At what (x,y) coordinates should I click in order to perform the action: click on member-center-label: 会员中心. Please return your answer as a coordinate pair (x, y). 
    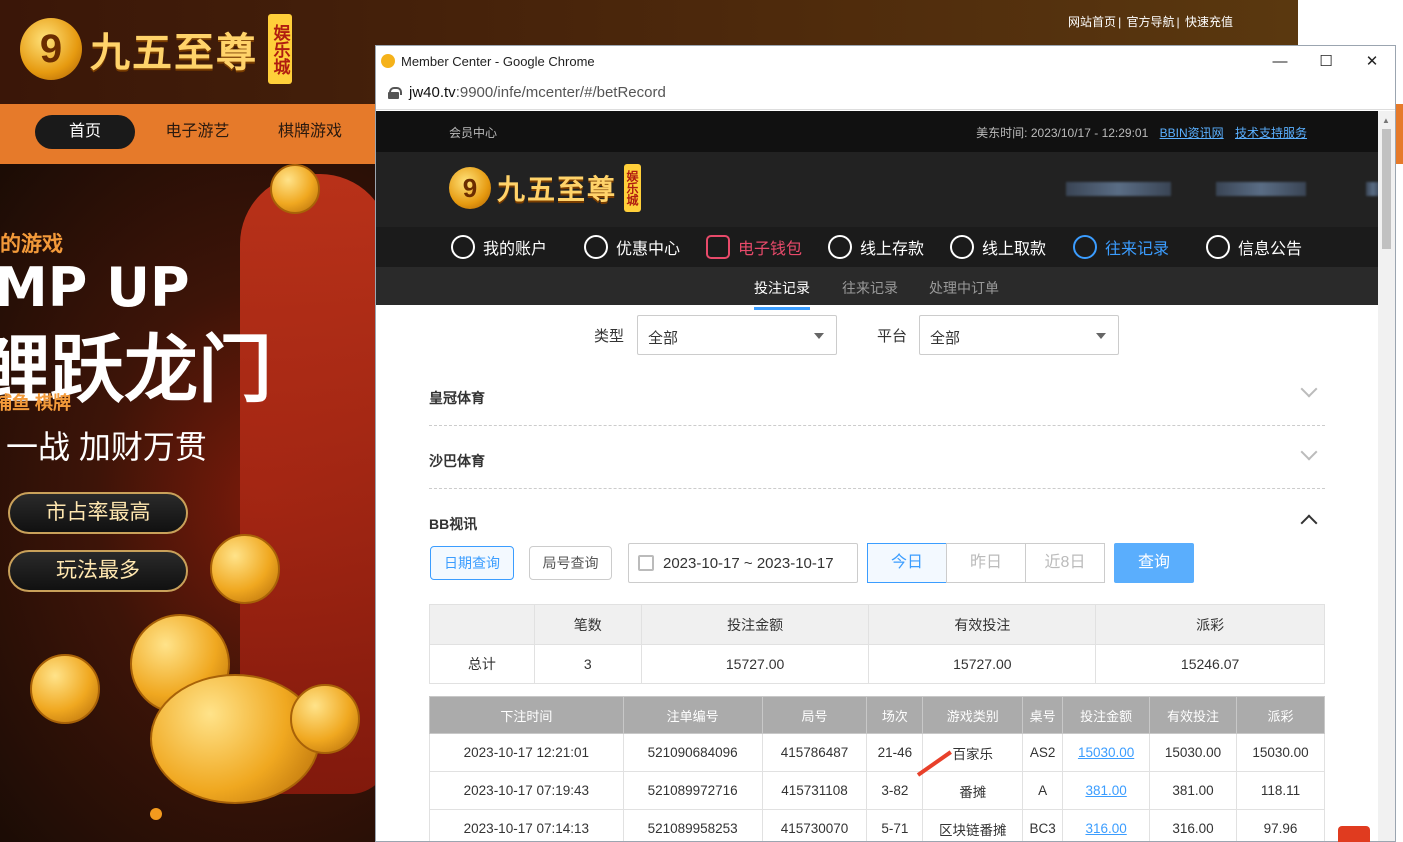
    Looking at the image, I should click on (473, 133).